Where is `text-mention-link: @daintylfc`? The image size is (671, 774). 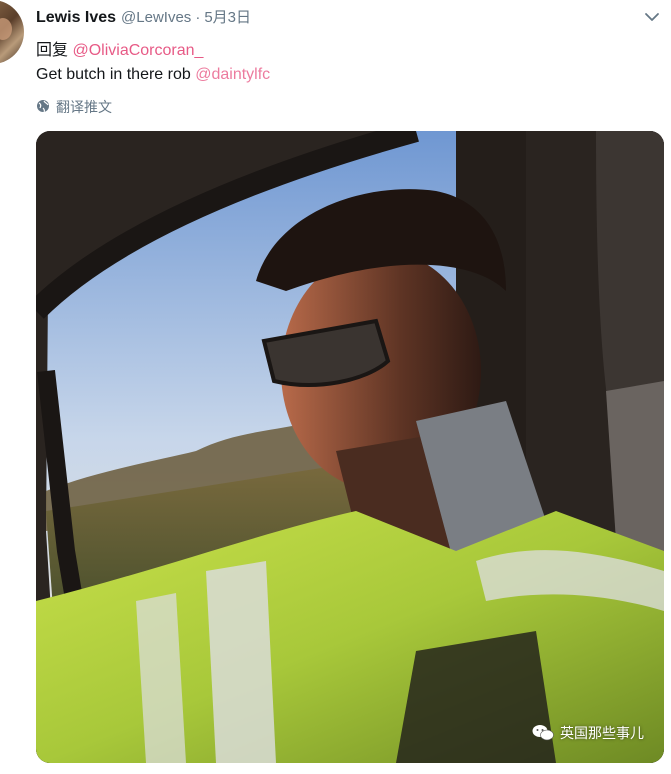
text-mention-link: @daintylfc is located at coordinates (232, 74).